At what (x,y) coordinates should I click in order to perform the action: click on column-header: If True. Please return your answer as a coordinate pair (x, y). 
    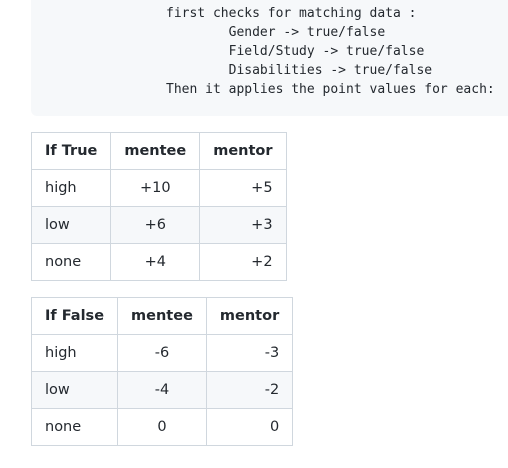
    Looking at the image, I should click on (71, 151).